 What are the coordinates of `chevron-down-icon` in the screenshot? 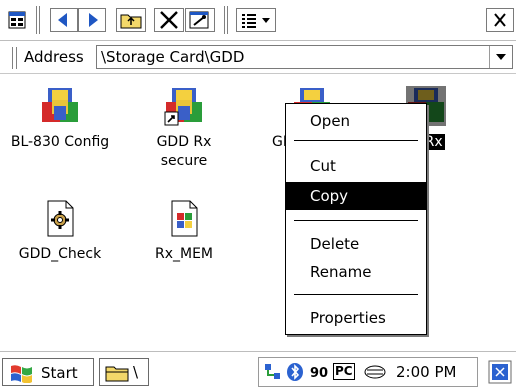 It's located at (500, 57).